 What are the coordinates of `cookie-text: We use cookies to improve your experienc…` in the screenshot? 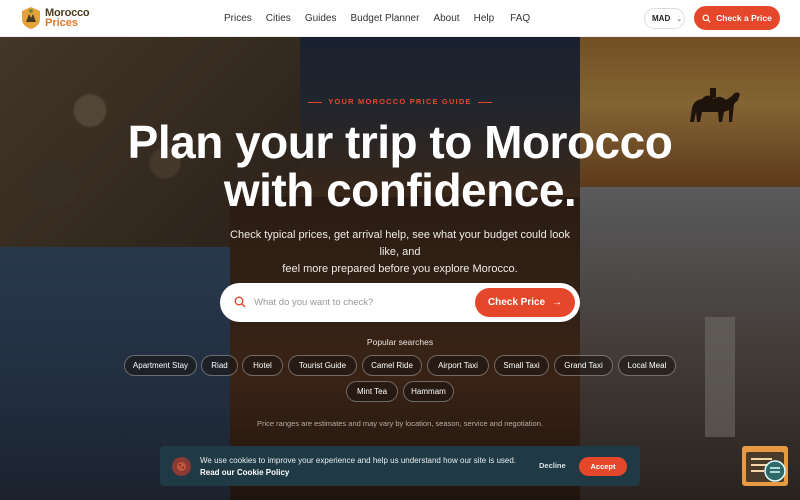 It's located at (358, 460).